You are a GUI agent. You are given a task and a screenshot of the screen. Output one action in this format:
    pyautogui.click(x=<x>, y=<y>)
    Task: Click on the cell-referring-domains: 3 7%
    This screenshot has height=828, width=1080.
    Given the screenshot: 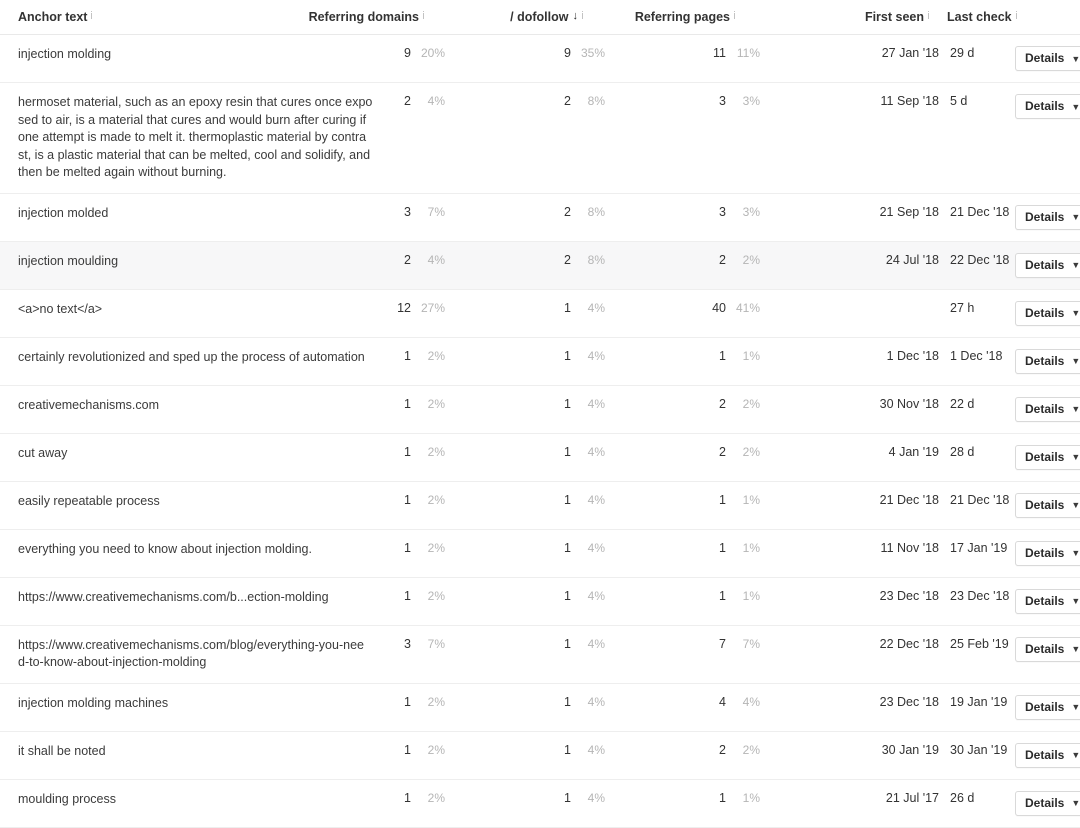 What is the action you would take?
    pyautogui.click(x=465, y=654)
    